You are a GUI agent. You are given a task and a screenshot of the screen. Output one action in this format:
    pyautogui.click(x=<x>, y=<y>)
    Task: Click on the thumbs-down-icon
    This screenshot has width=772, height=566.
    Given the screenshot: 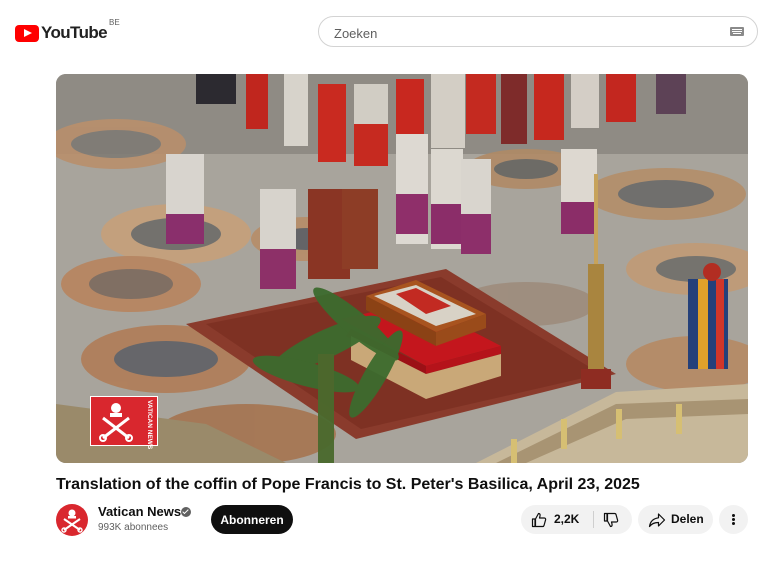 What is the action you would take?
    pyautogui.click(x=611, y=520)
    